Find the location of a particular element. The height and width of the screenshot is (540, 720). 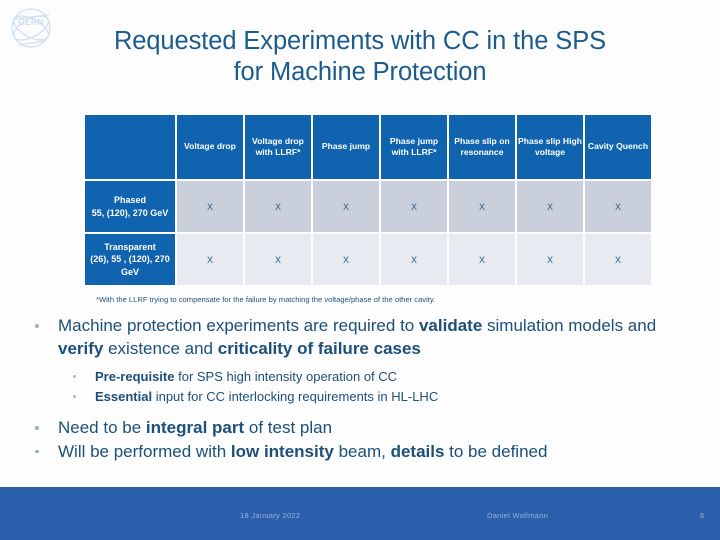

footer-date: 18 January 2022 is located at coordinates (270, 515).